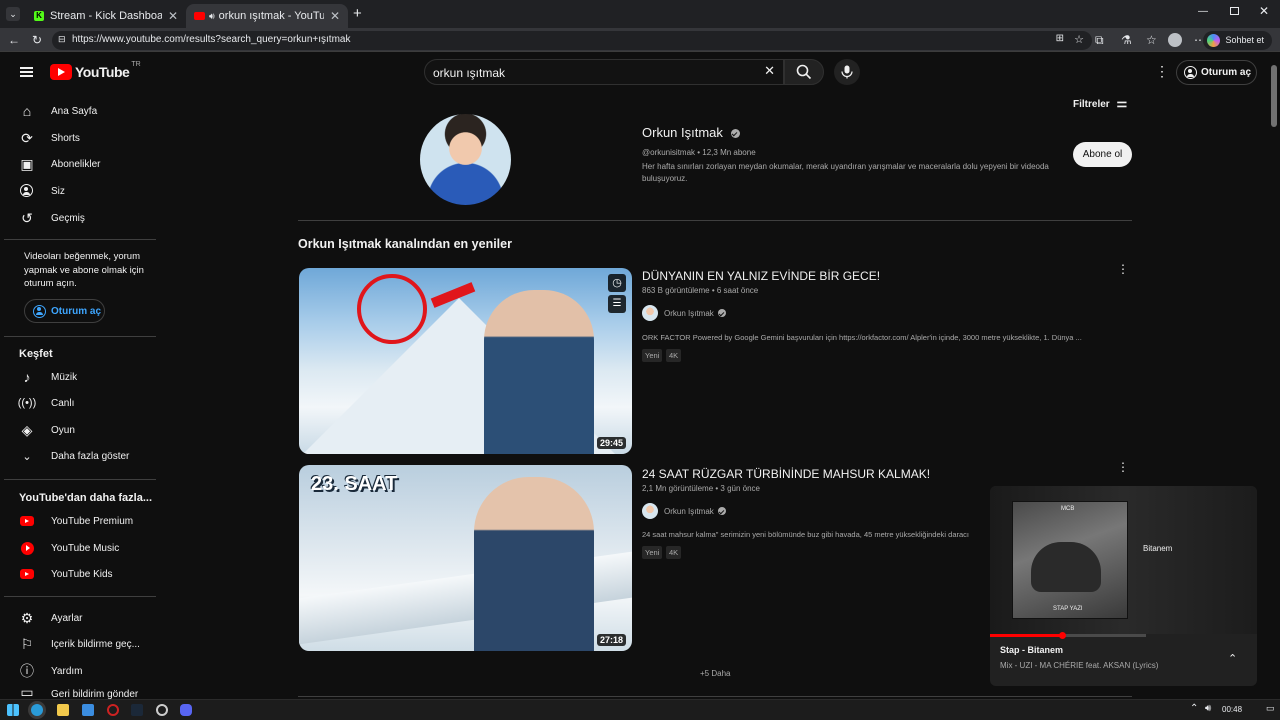  What do you see at coordinates (27, 548) in the screenshot?
I see `youtube-music-icon` at bounding box center [27, 548].